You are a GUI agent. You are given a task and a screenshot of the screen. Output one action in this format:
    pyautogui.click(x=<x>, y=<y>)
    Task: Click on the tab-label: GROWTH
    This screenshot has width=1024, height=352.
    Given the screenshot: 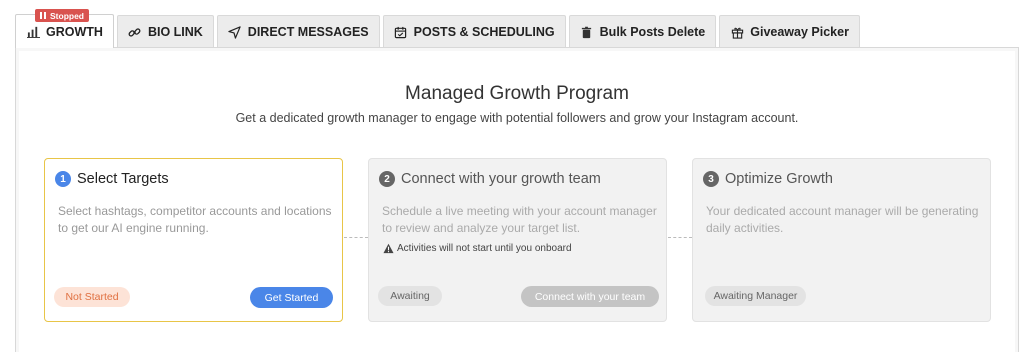 What is the action you would take?
    pyautogui.click(x=74, y=31)
    